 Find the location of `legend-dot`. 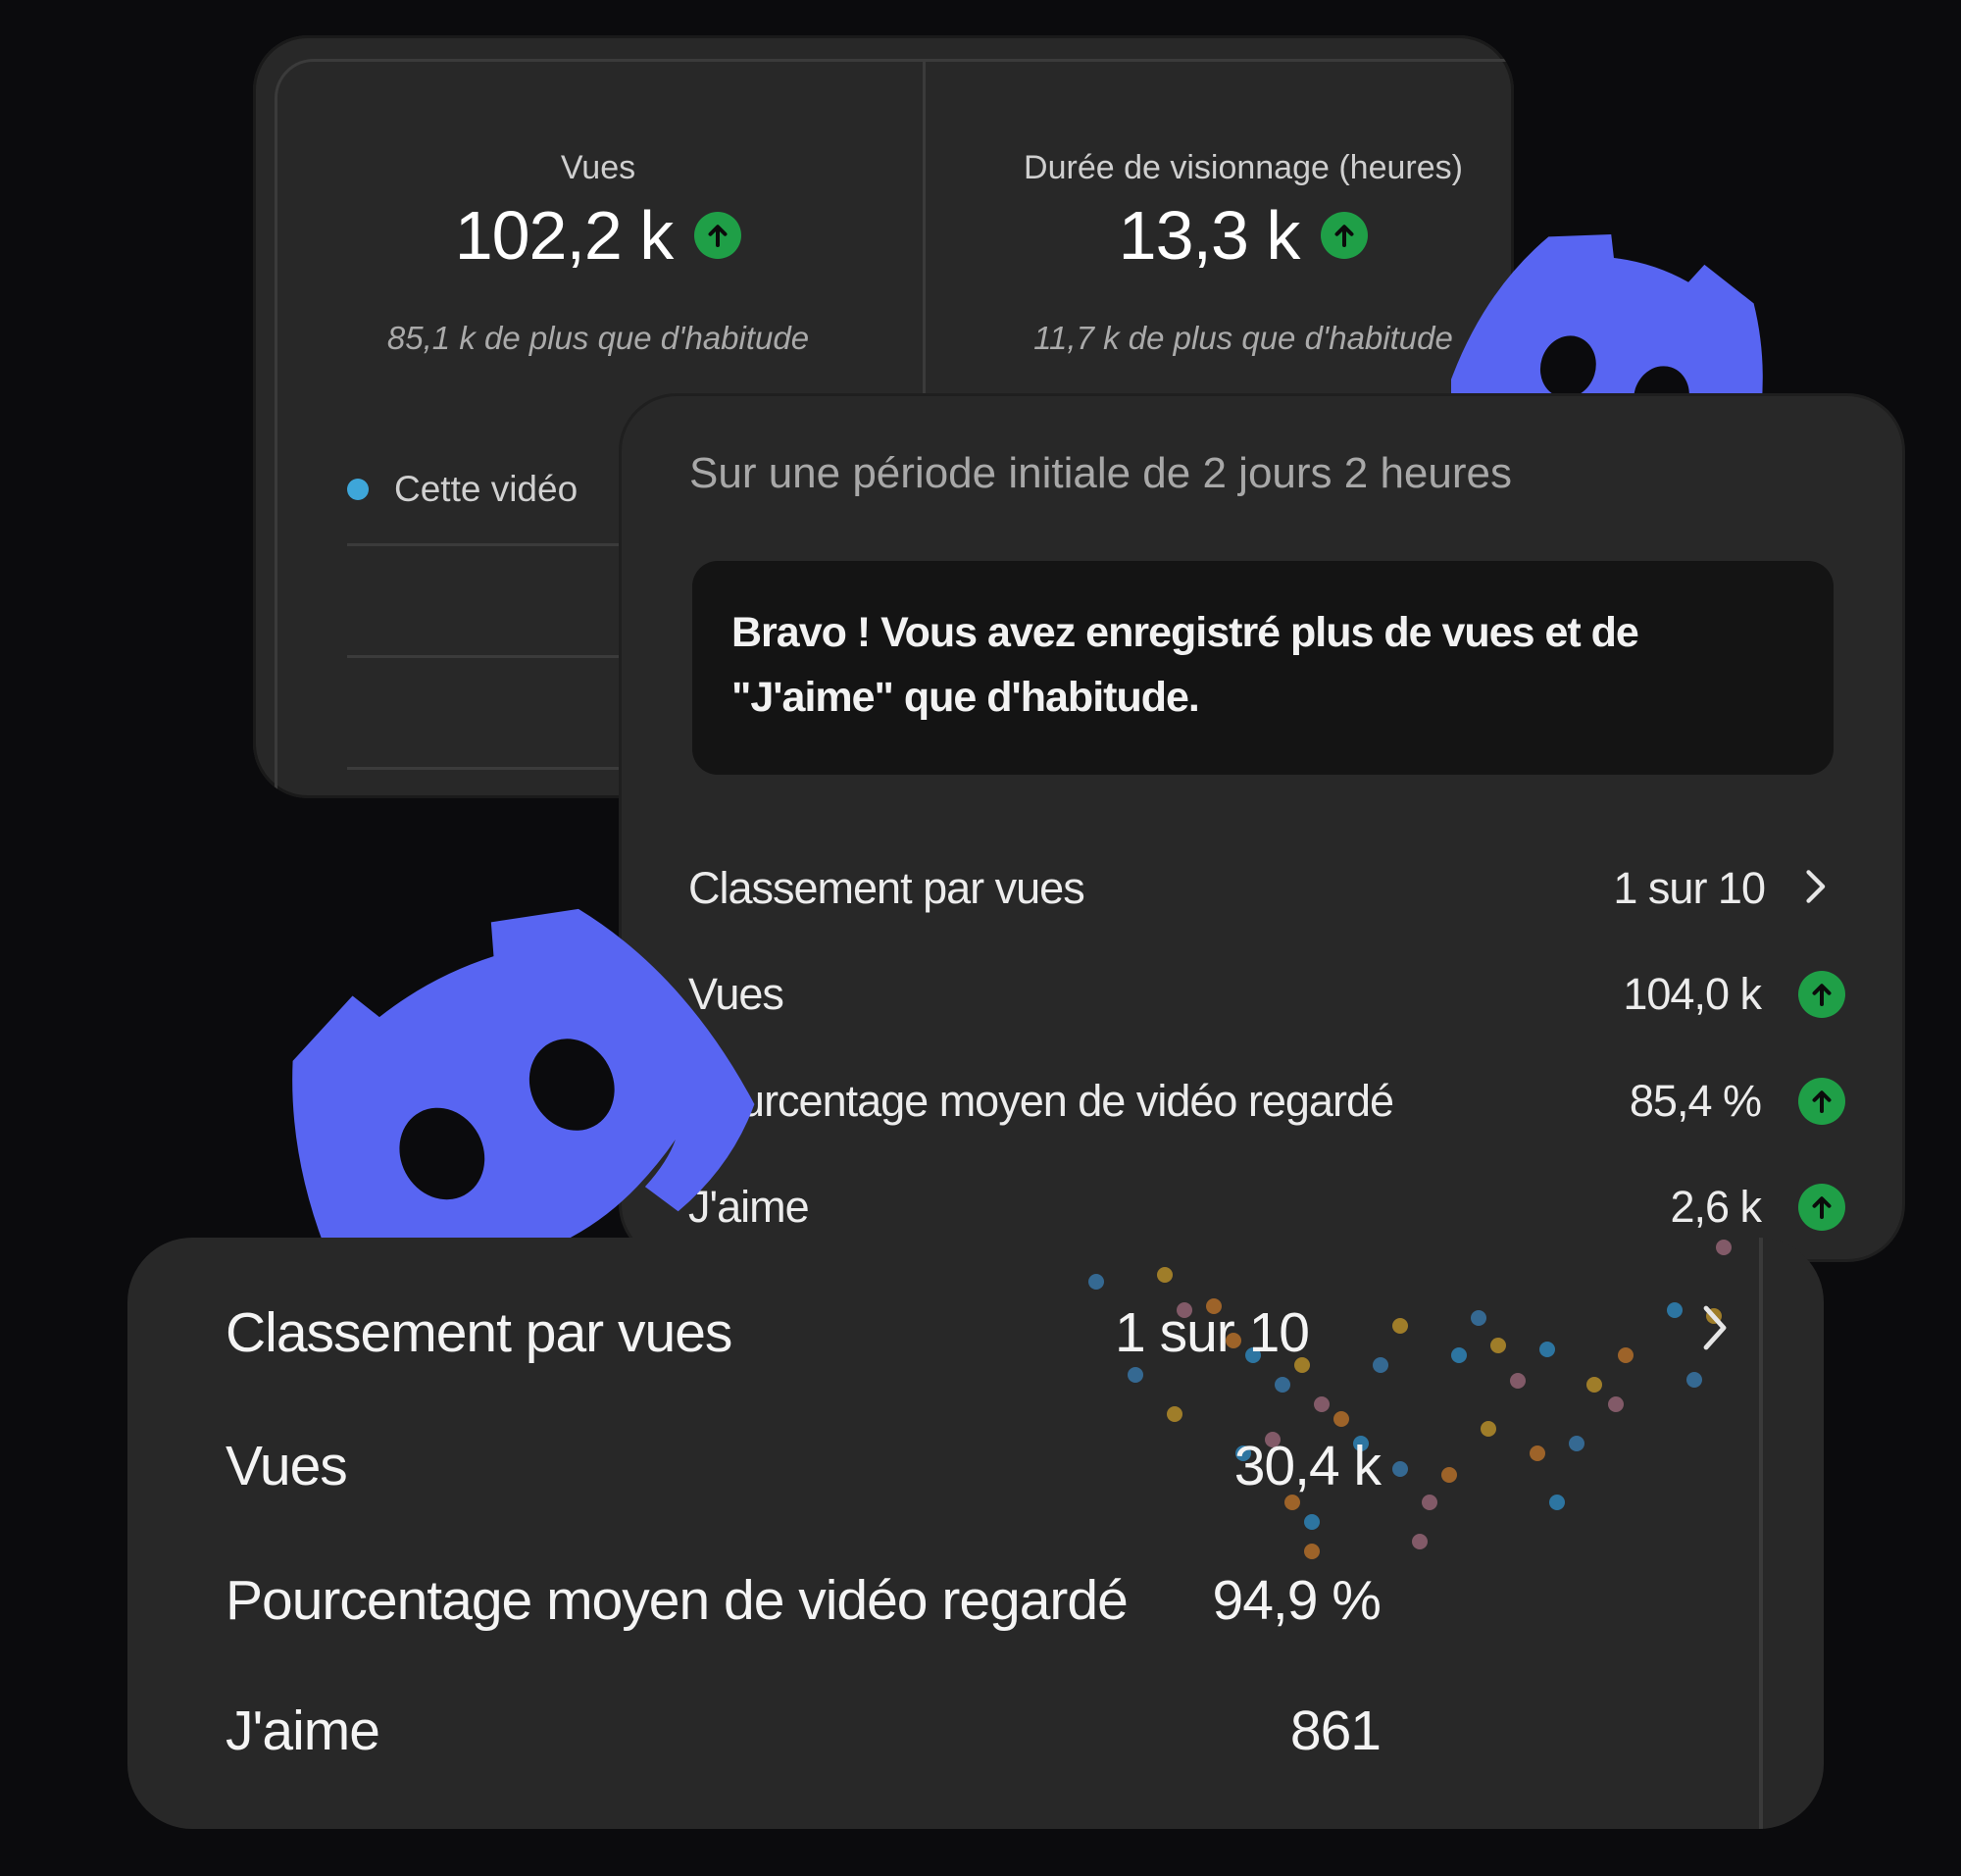

legend-dot is located at coordinates (358, 489).